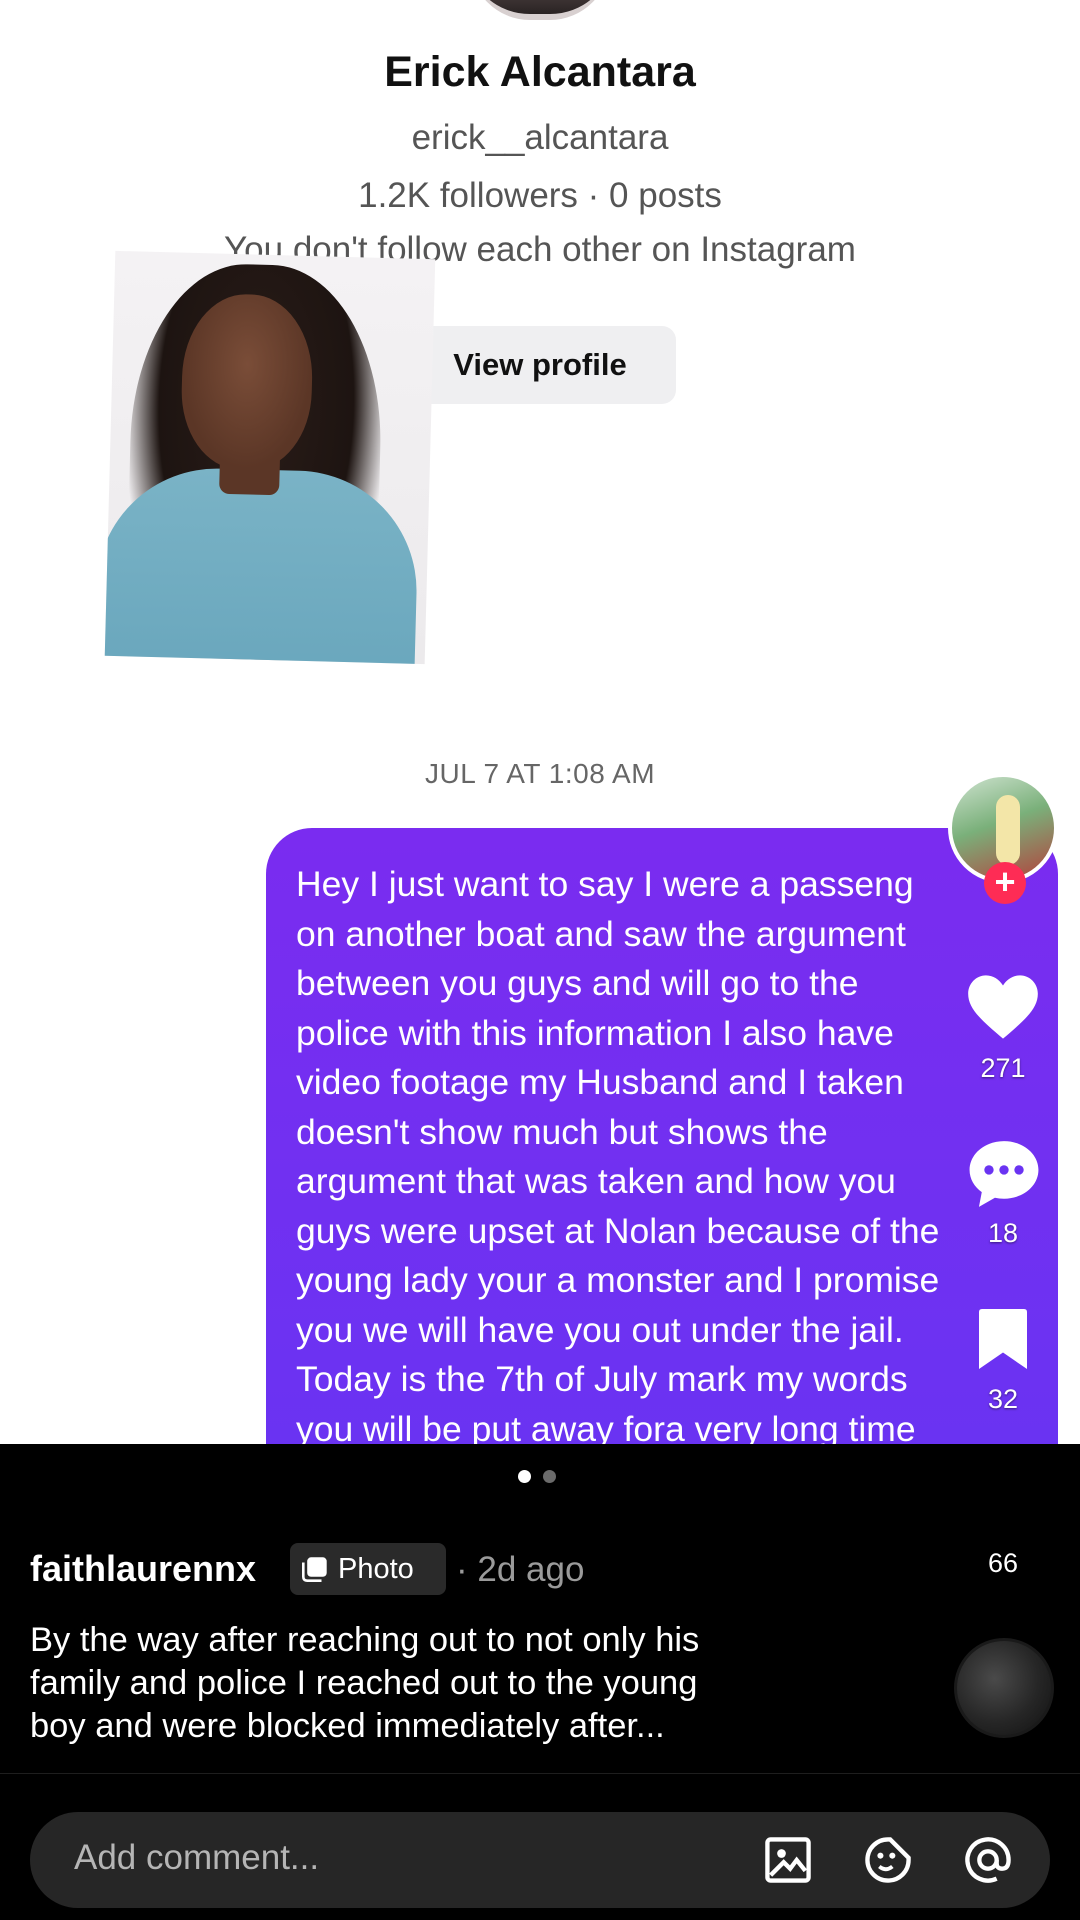 This screenshot has height=1920, width=1080. I want to click on comment-count: 18, so click(1003, 1233).